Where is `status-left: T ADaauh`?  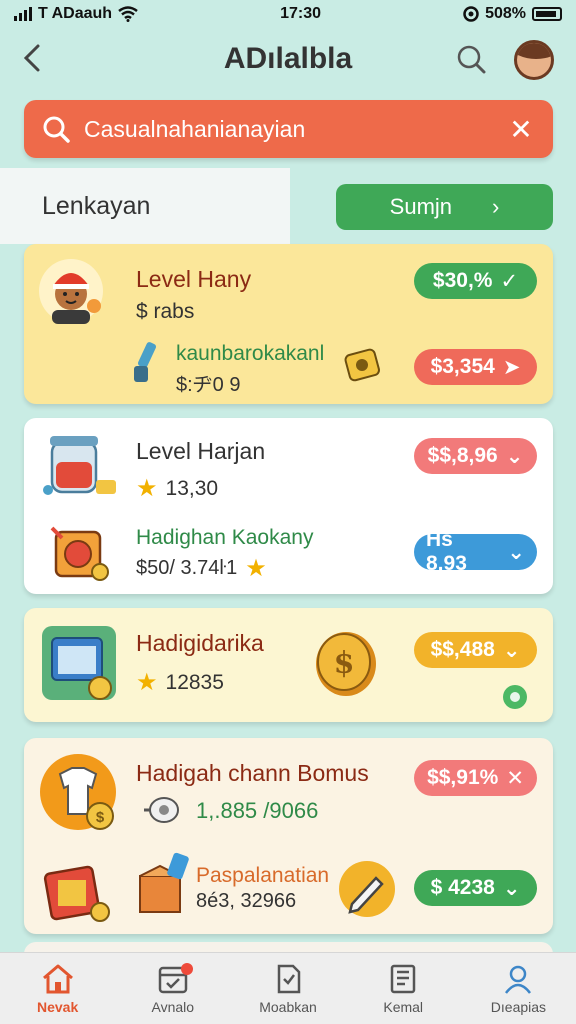 status-left: T ADaauh is located at coordinates (76, 14).